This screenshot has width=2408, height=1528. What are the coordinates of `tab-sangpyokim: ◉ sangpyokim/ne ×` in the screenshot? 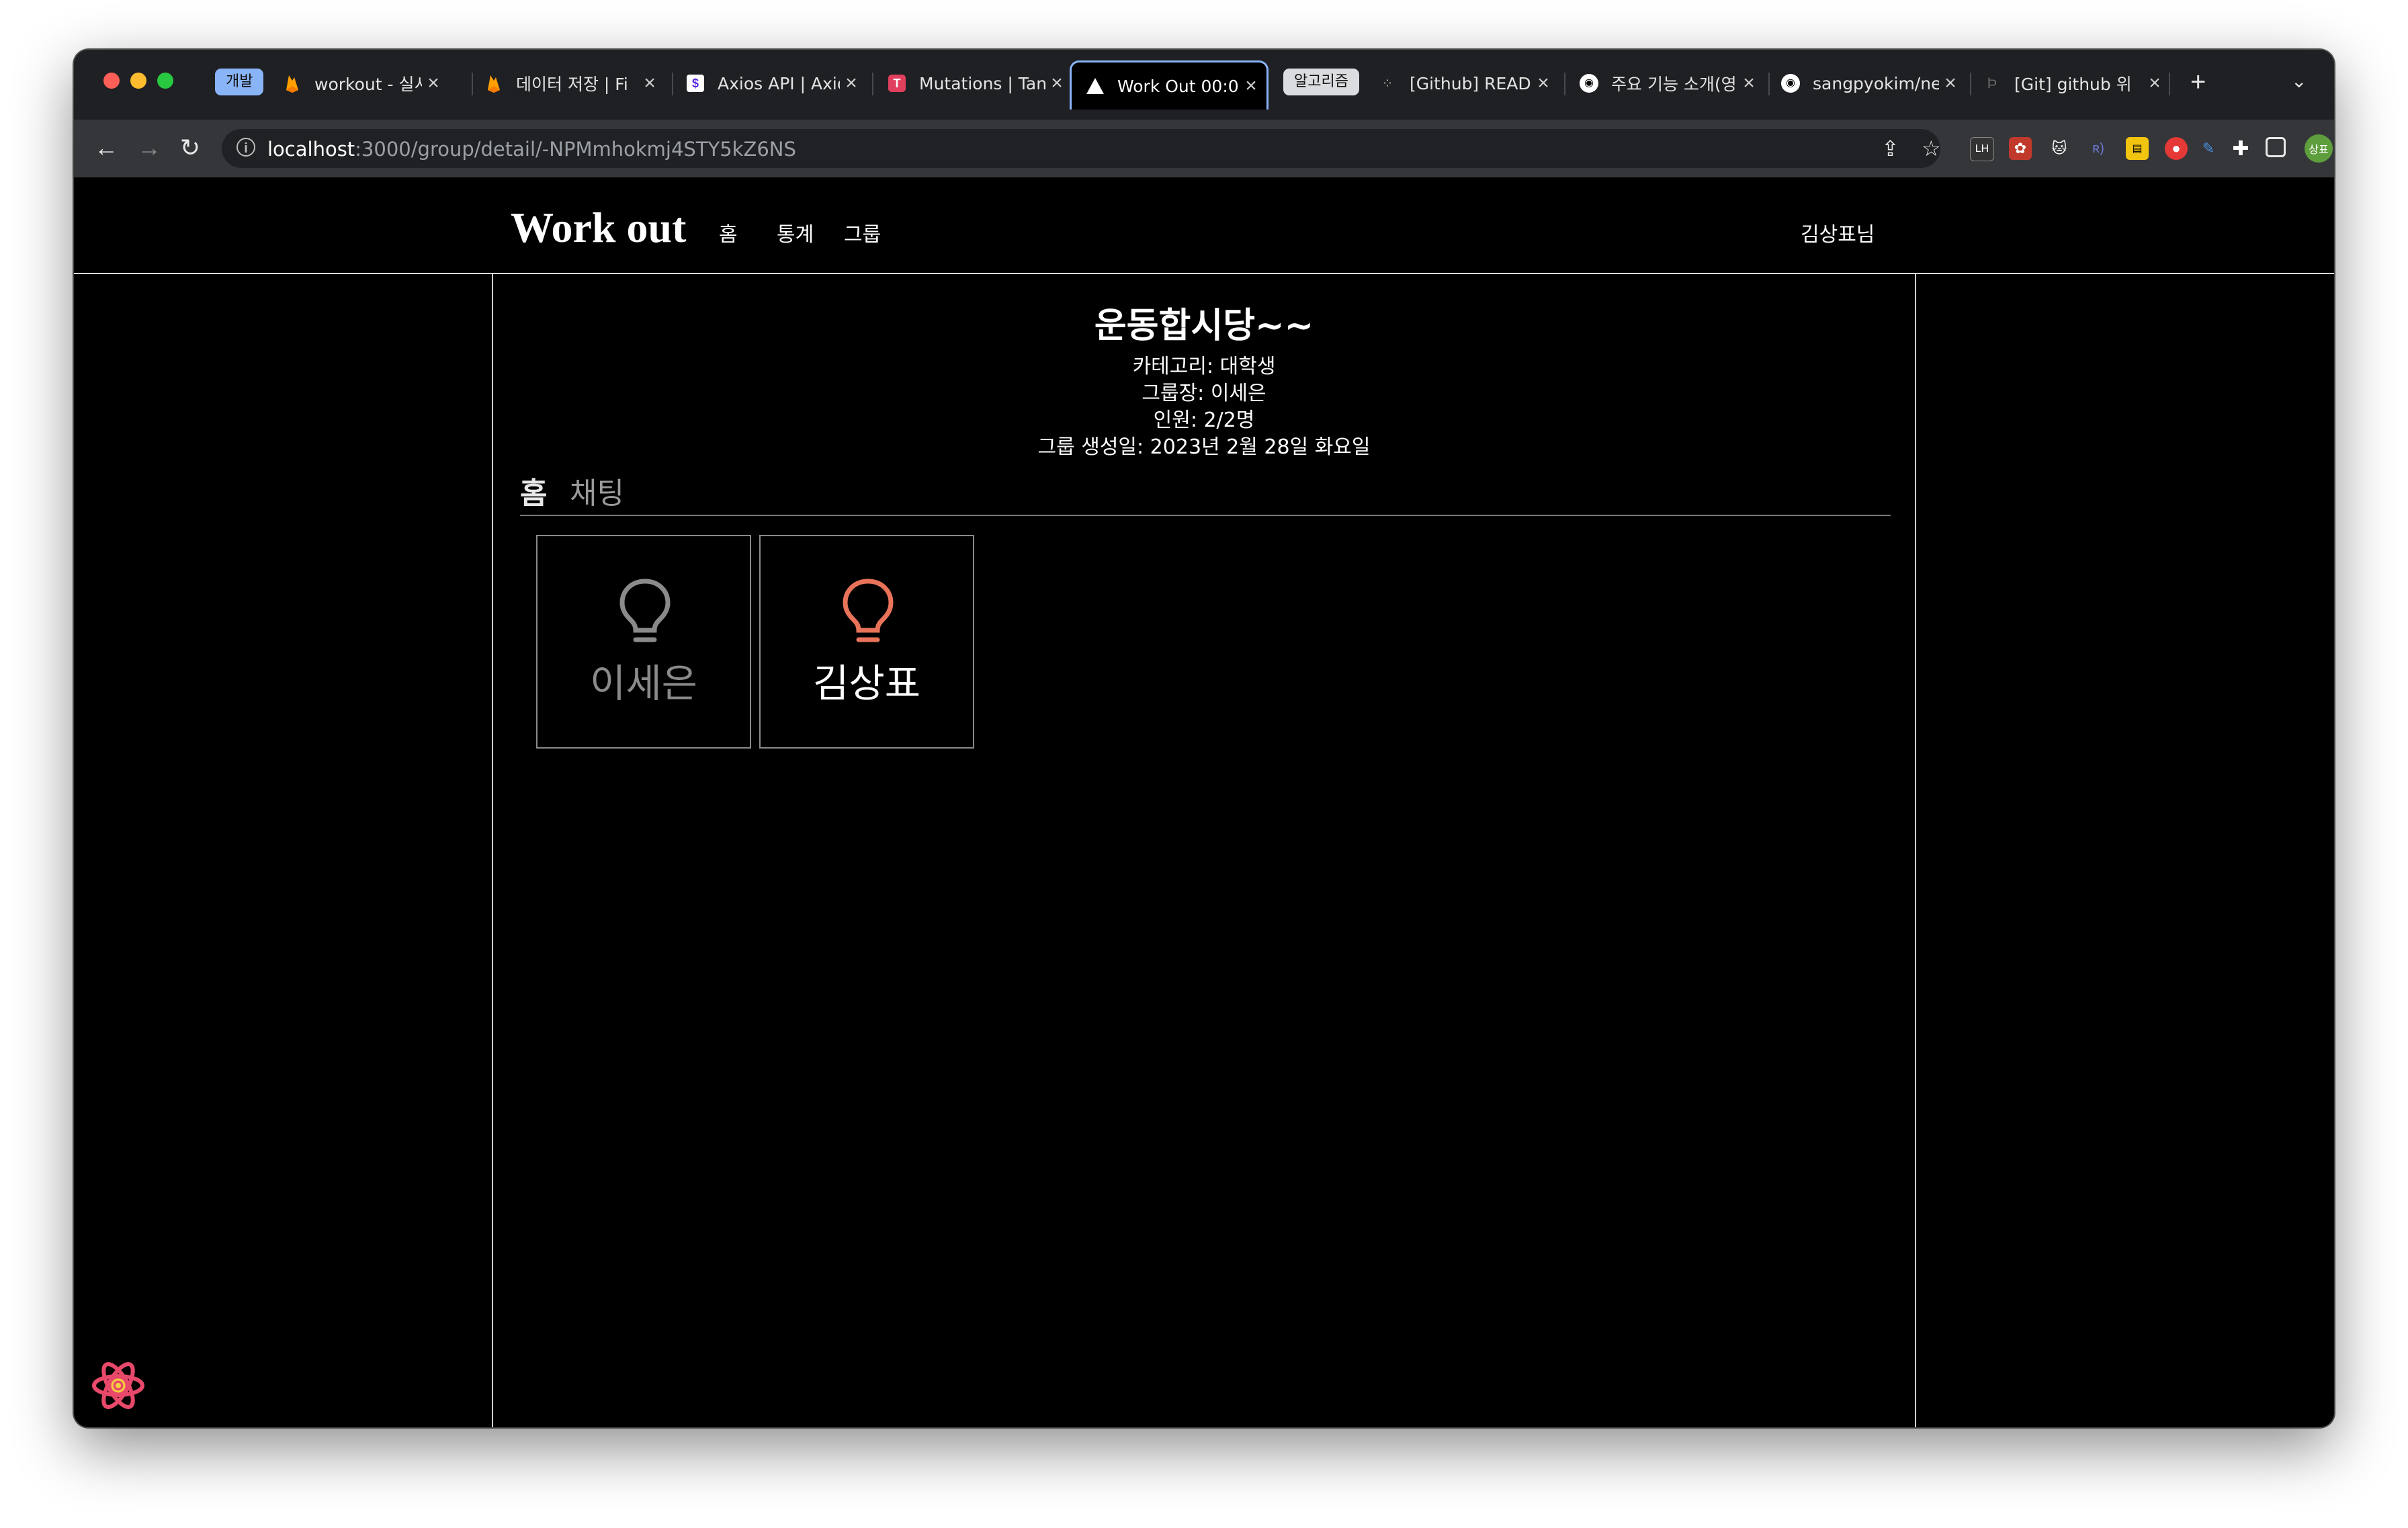 It's located at (1866, 84).